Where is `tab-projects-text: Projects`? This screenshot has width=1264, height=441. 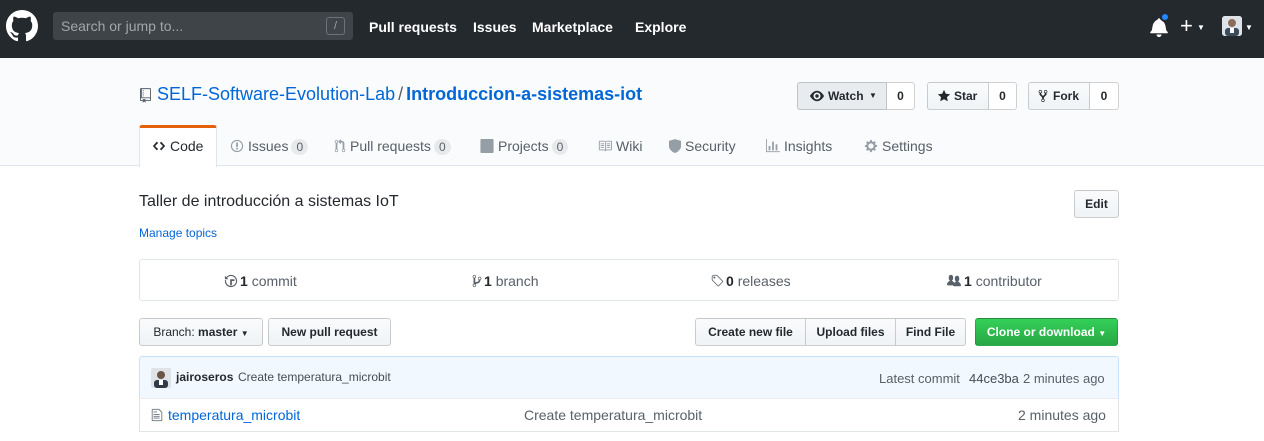
tab-projects-text: Projects is located at coordinates (523, 146).